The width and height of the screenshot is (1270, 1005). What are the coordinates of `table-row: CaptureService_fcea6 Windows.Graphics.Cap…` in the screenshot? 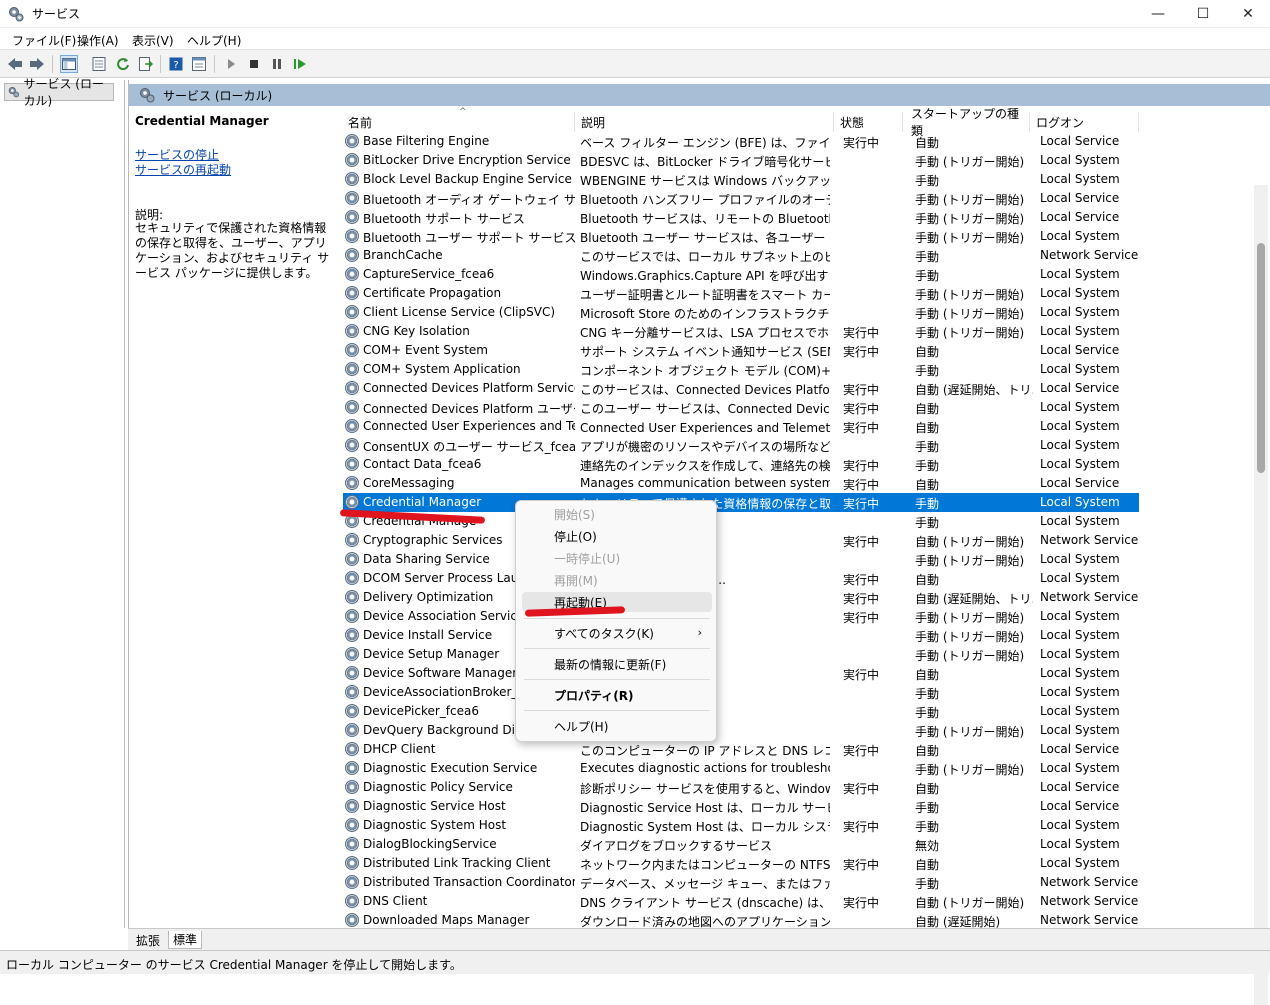 It's located at (741, 274).